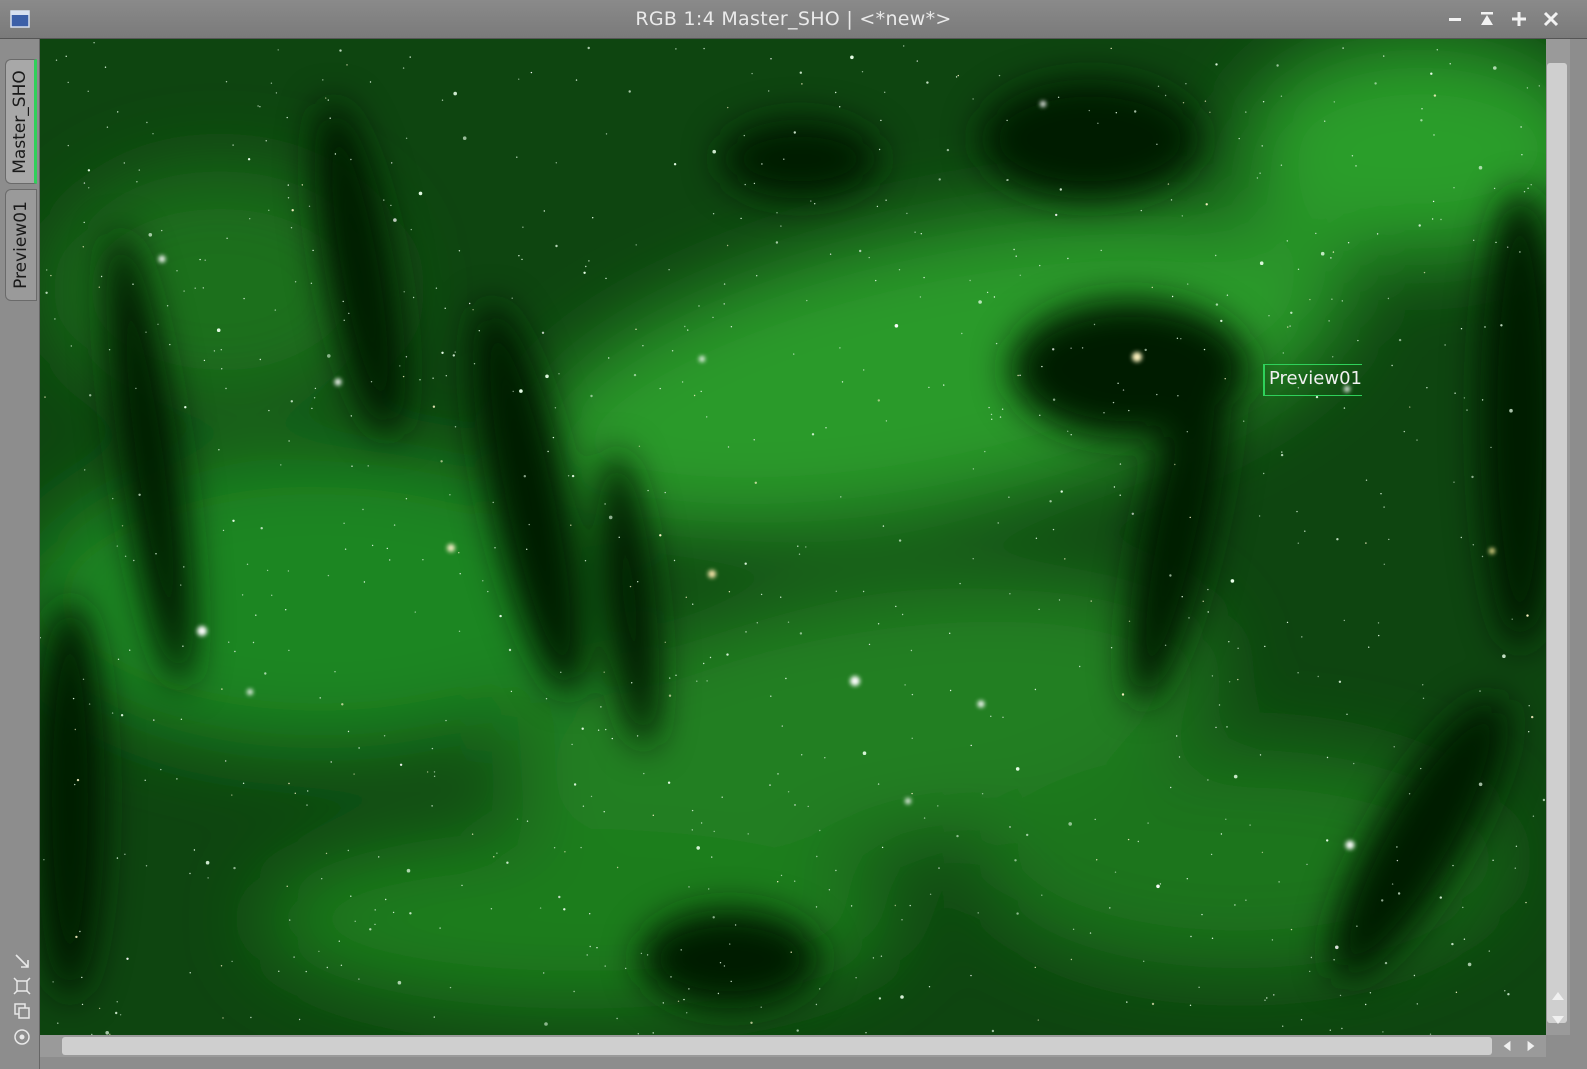 The image size is (1587, 1069). What do you see at coordinates (1558, 1020) in the screenshot?
I see `scroll-down-button` at bounding box center [1558, 1020].